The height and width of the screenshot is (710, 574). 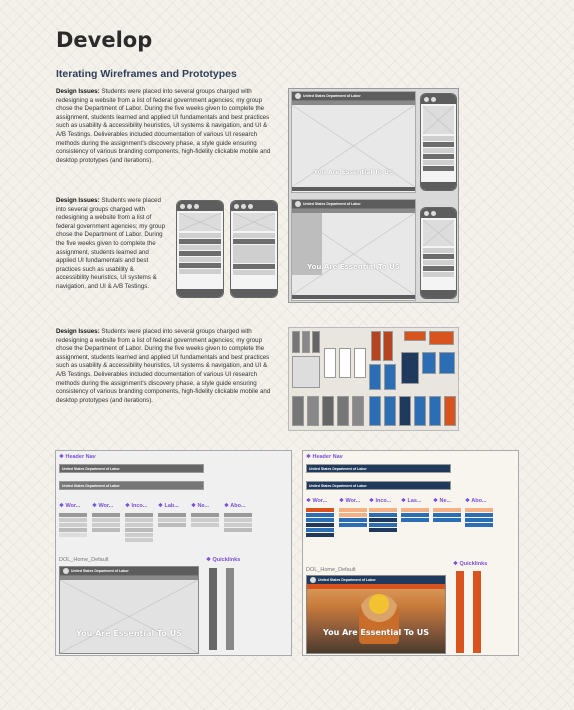 I want to click on section-heading: Iterating Wireframes and Prototypes, so click(x=146, y=74).